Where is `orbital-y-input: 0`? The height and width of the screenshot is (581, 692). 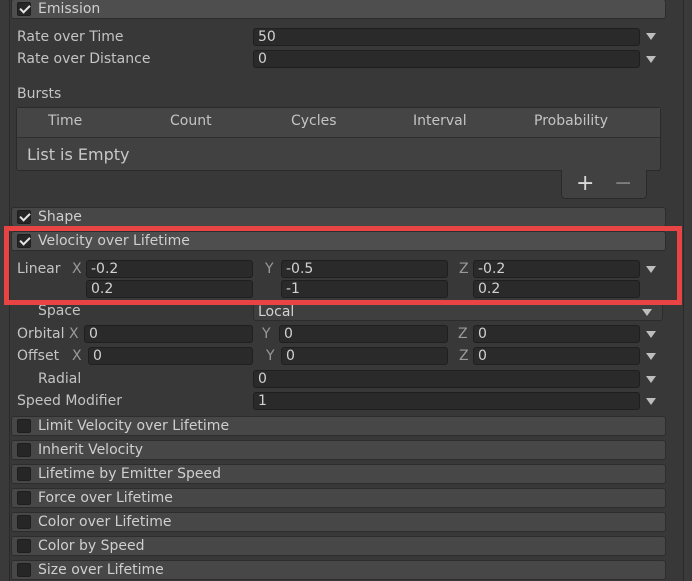
orbital-y-input: 0 is located at coordinates (363, 334).